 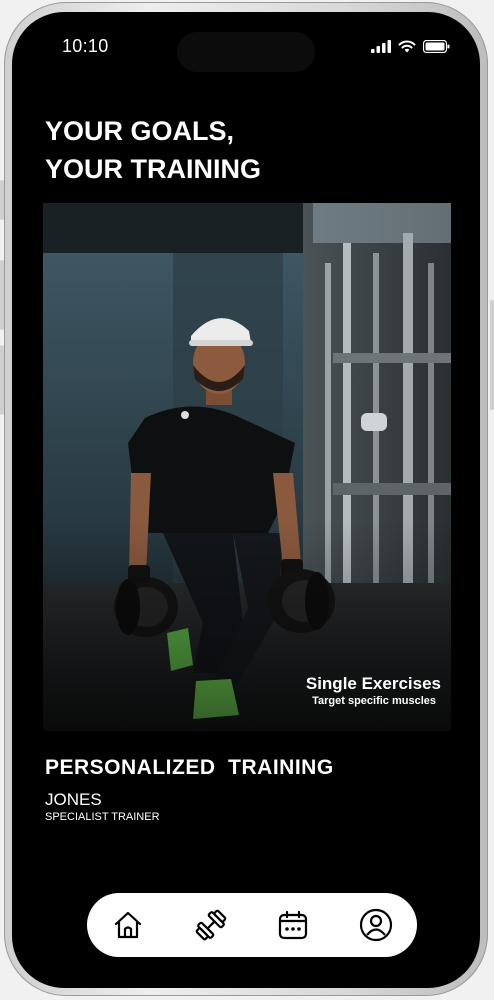 I want to click on home-icon, so click(x=128, y=925).